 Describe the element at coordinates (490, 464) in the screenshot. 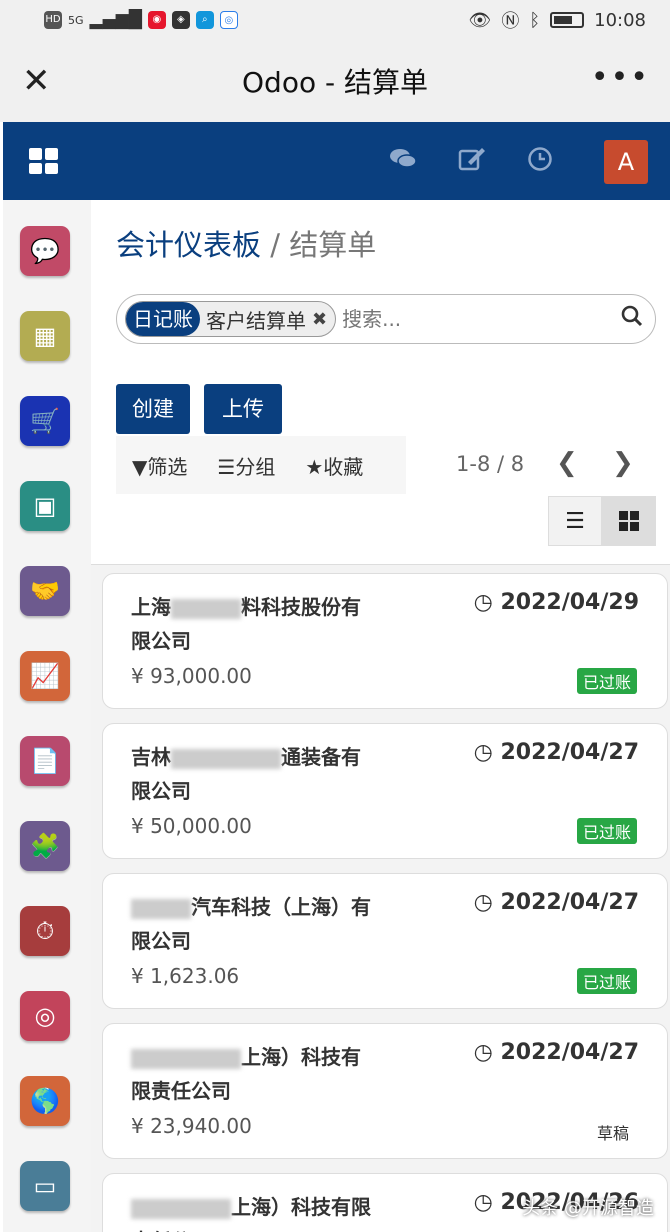

I see `pager-value: 1-8 / 8` at that location.